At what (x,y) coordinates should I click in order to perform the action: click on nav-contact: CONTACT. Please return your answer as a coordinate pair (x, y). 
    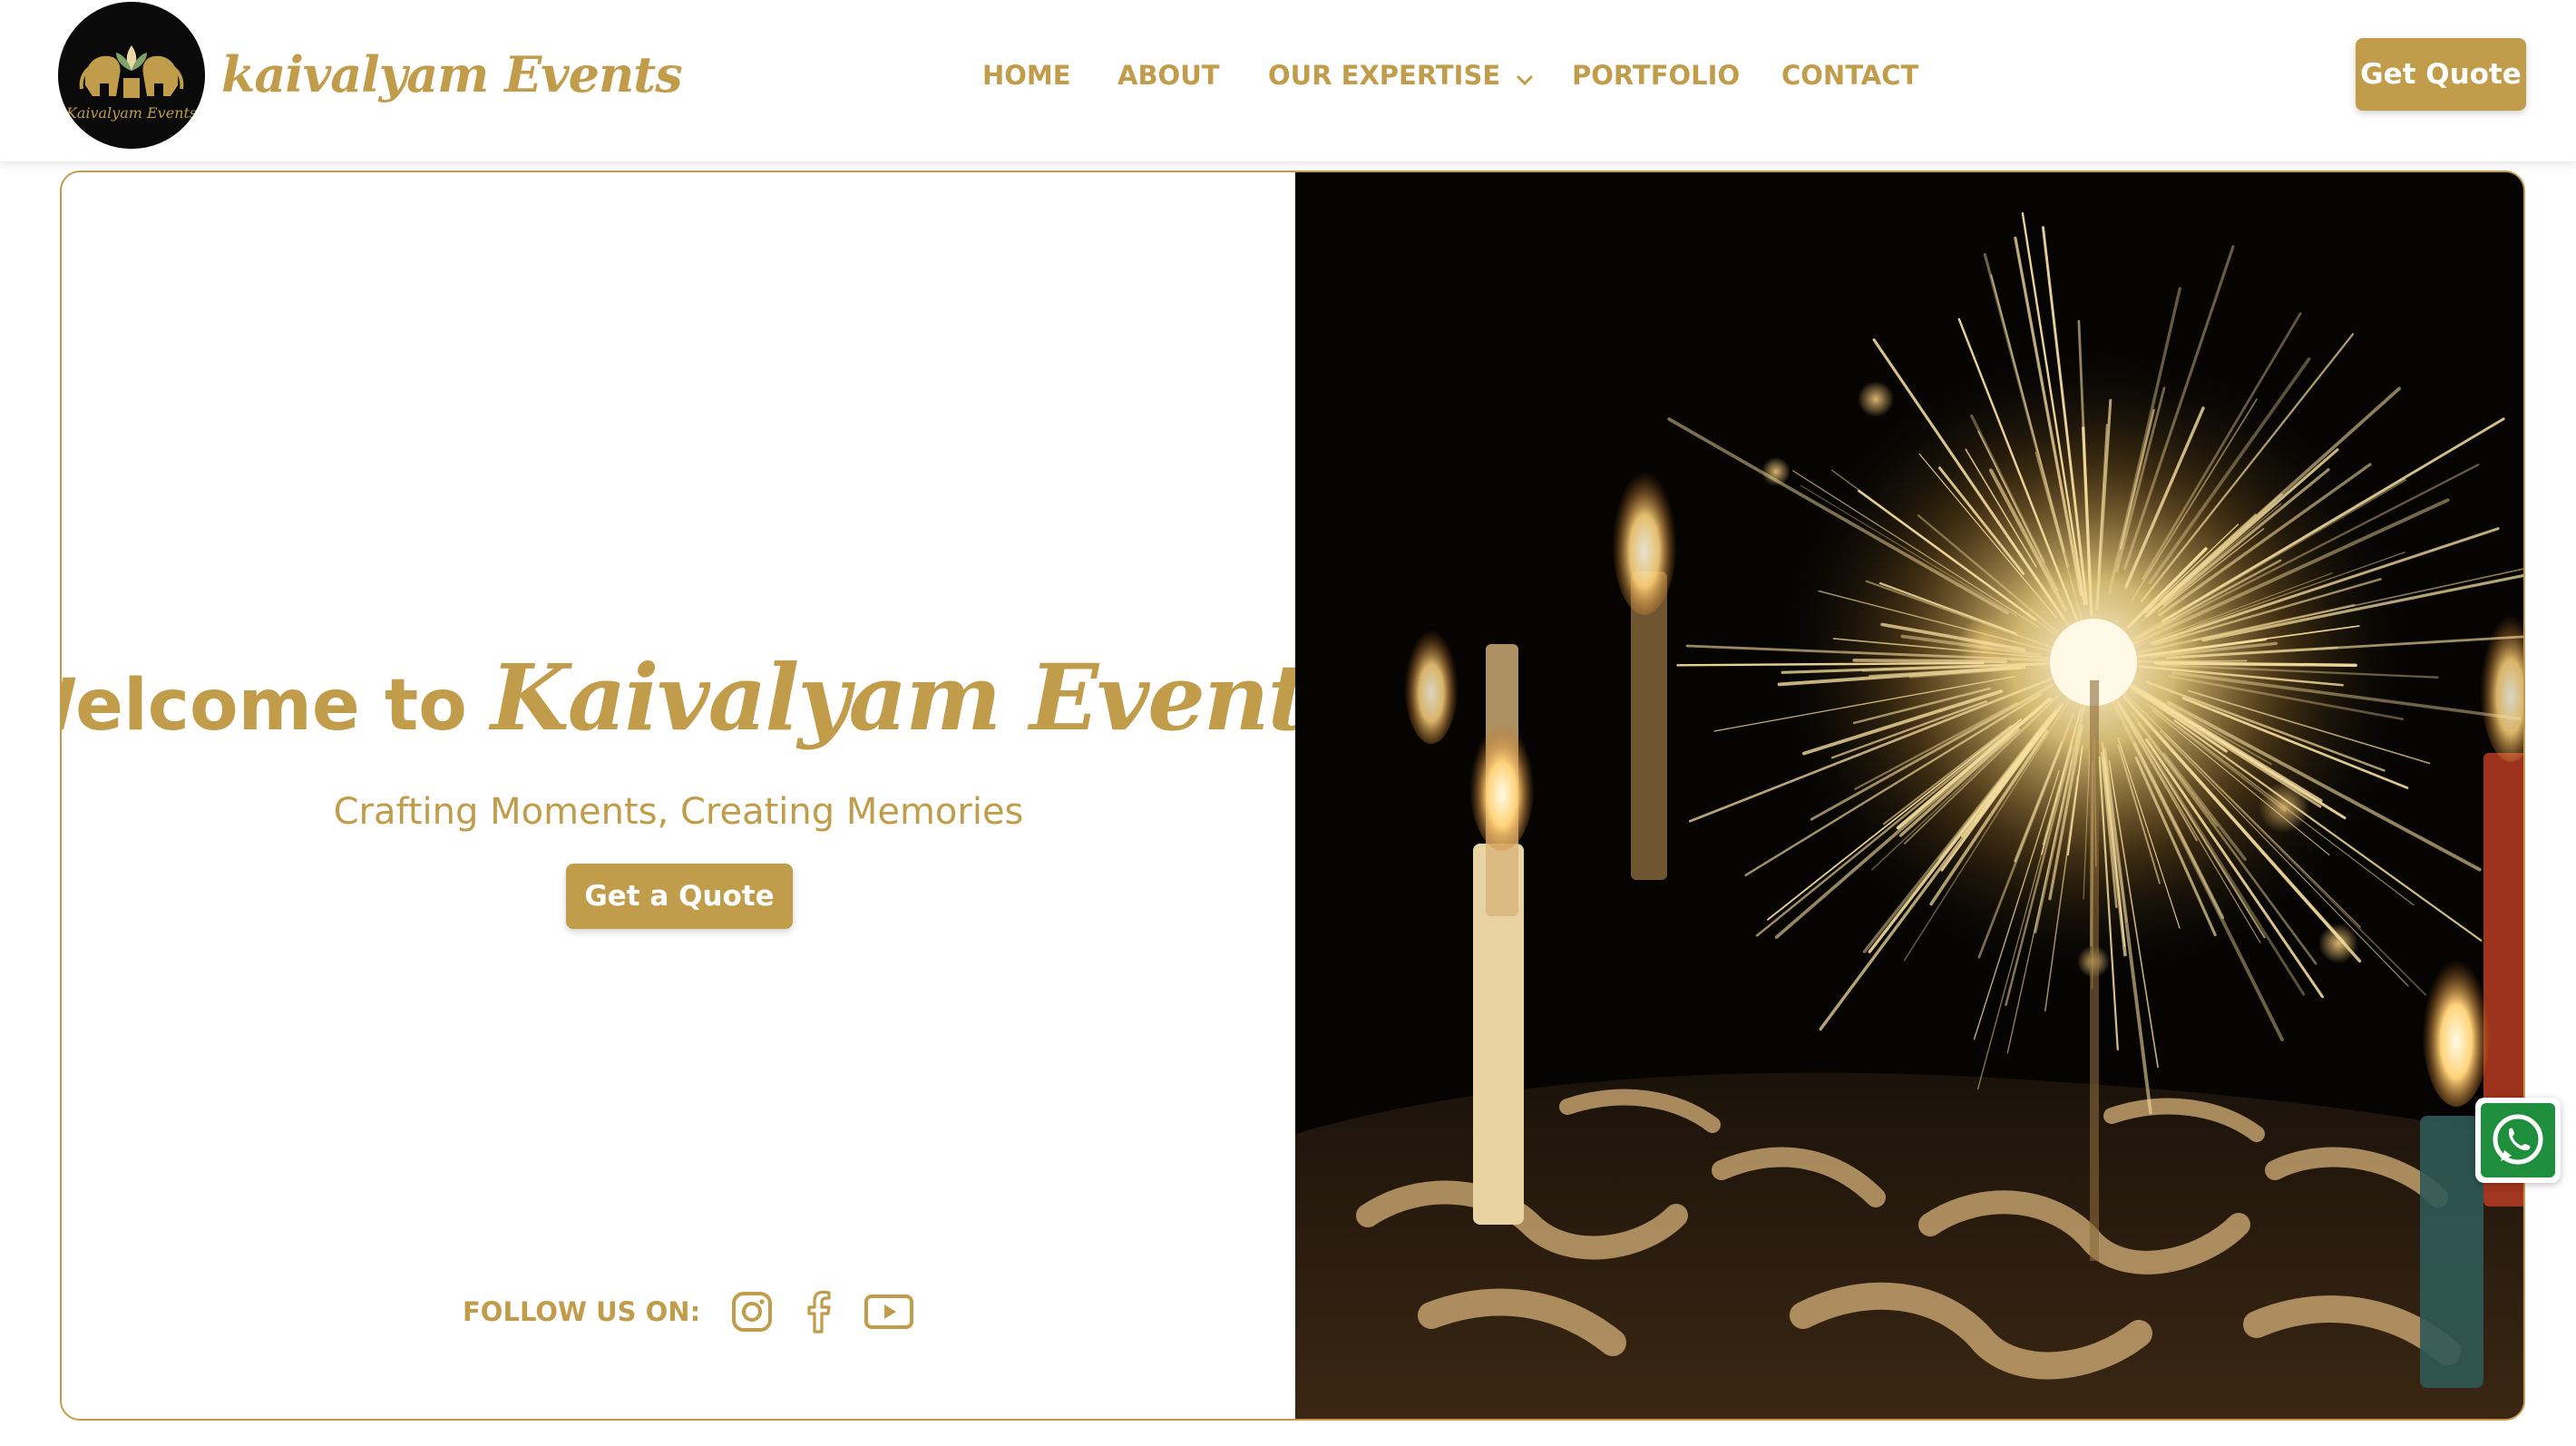
    Looking at the image, I should click on (1849, 75).